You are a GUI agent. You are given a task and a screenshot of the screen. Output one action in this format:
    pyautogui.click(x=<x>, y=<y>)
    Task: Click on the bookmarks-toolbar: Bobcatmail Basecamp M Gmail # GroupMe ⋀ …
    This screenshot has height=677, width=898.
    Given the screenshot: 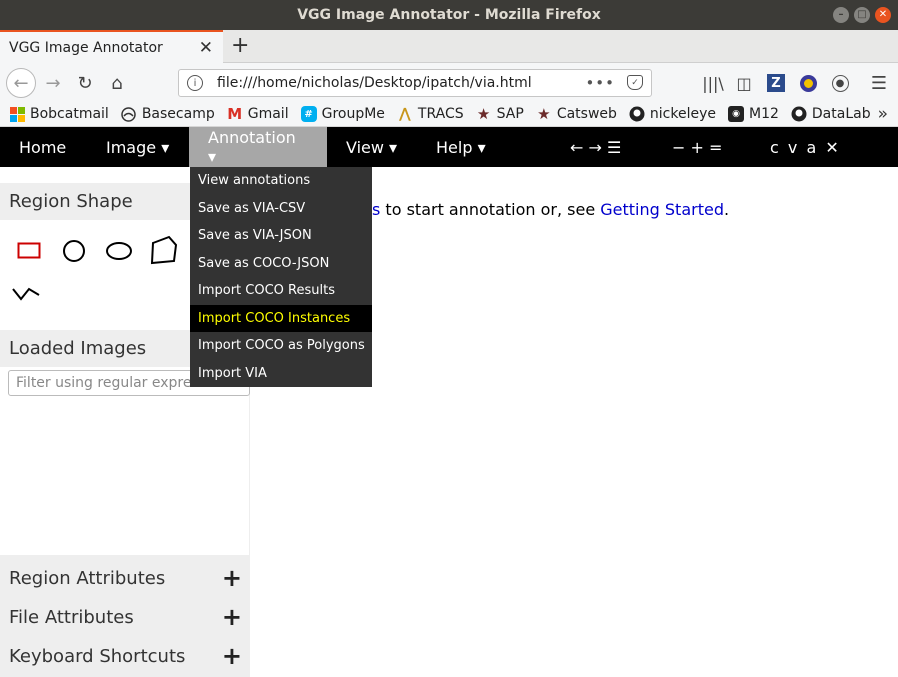 What is the action you would take?
    pyautogui.click(x=449, y=114)
    